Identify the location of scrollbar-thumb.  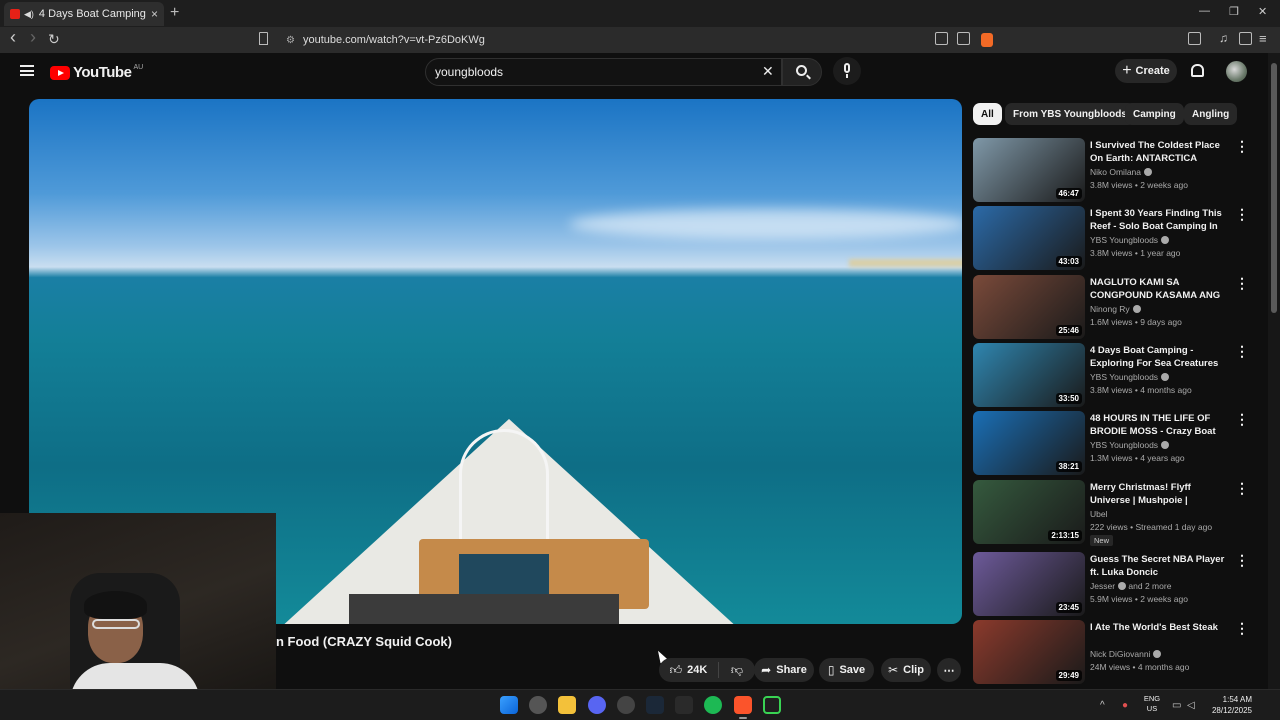
(1274, 188).